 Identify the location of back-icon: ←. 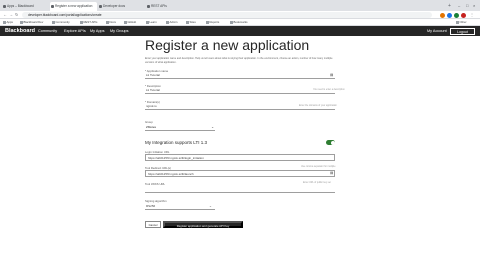
(5, 15).